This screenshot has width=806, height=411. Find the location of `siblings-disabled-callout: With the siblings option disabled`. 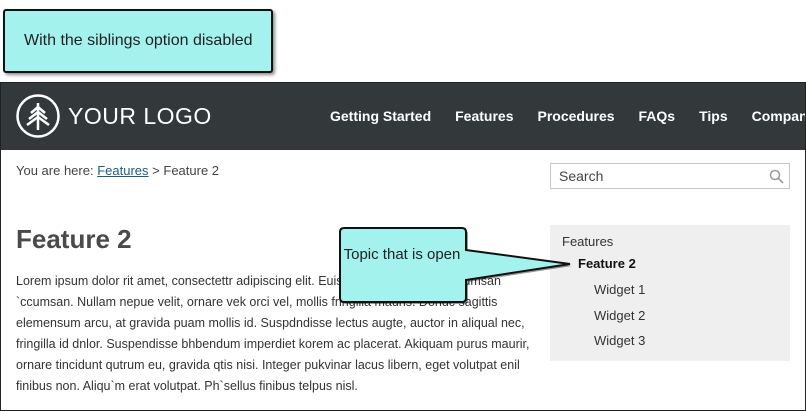

siblings-disabled-callout: With the siblings option disabled is located at coordinates (138, 41).